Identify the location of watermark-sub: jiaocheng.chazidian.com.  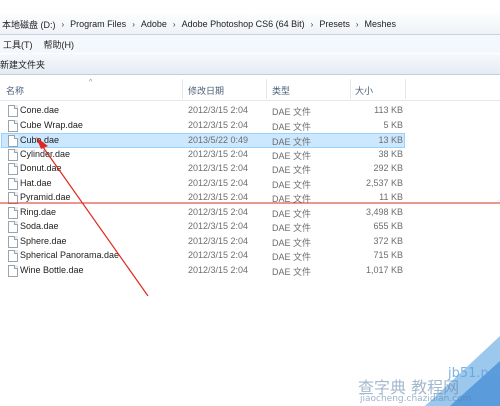
(416, 399).